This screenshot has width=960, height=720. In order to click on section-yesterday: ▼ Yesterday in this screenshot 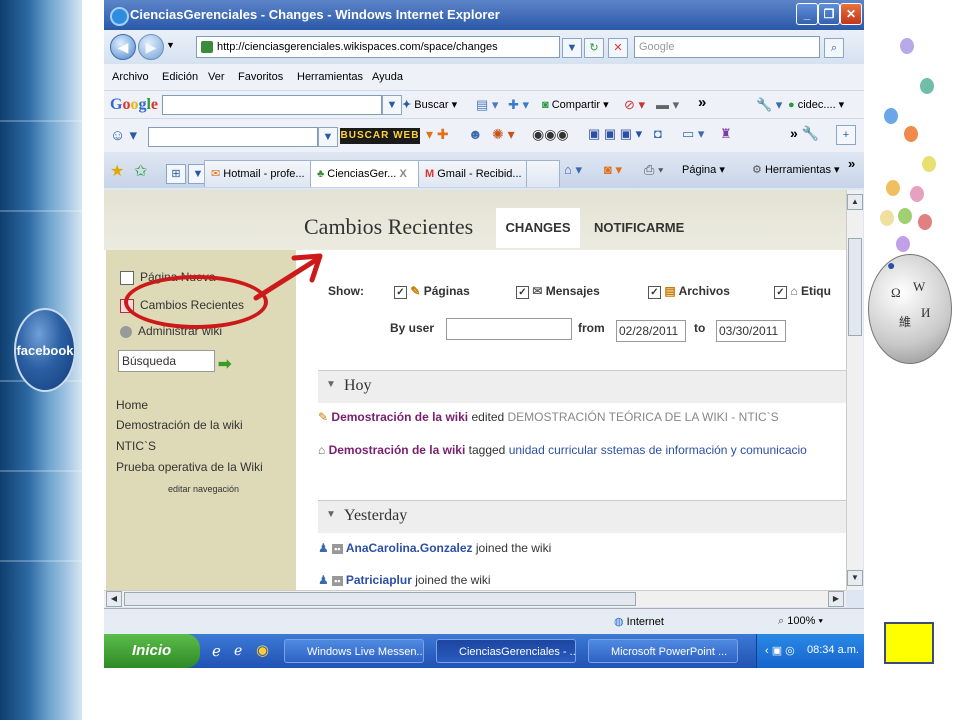, I will do `click(582, 516)`.